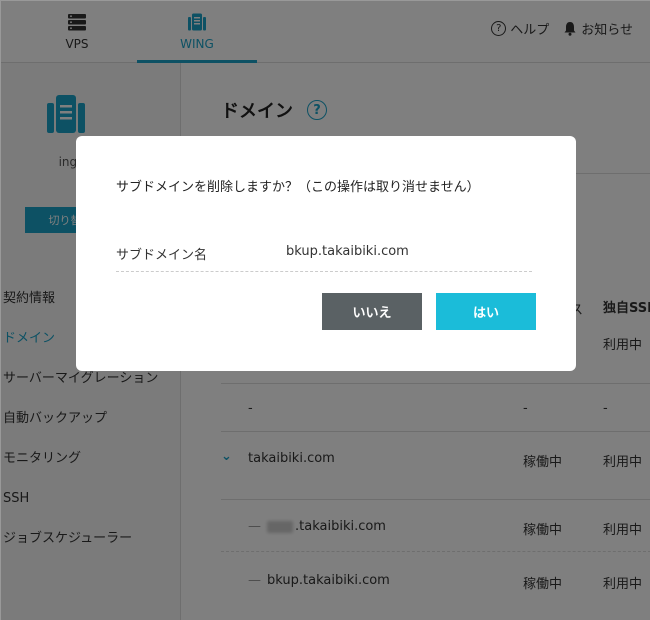 The image size is (650, 620). I want to click on dialog-title: サブドメインを削除しますか？（この操作は取り消せません）, so click(298, 187).